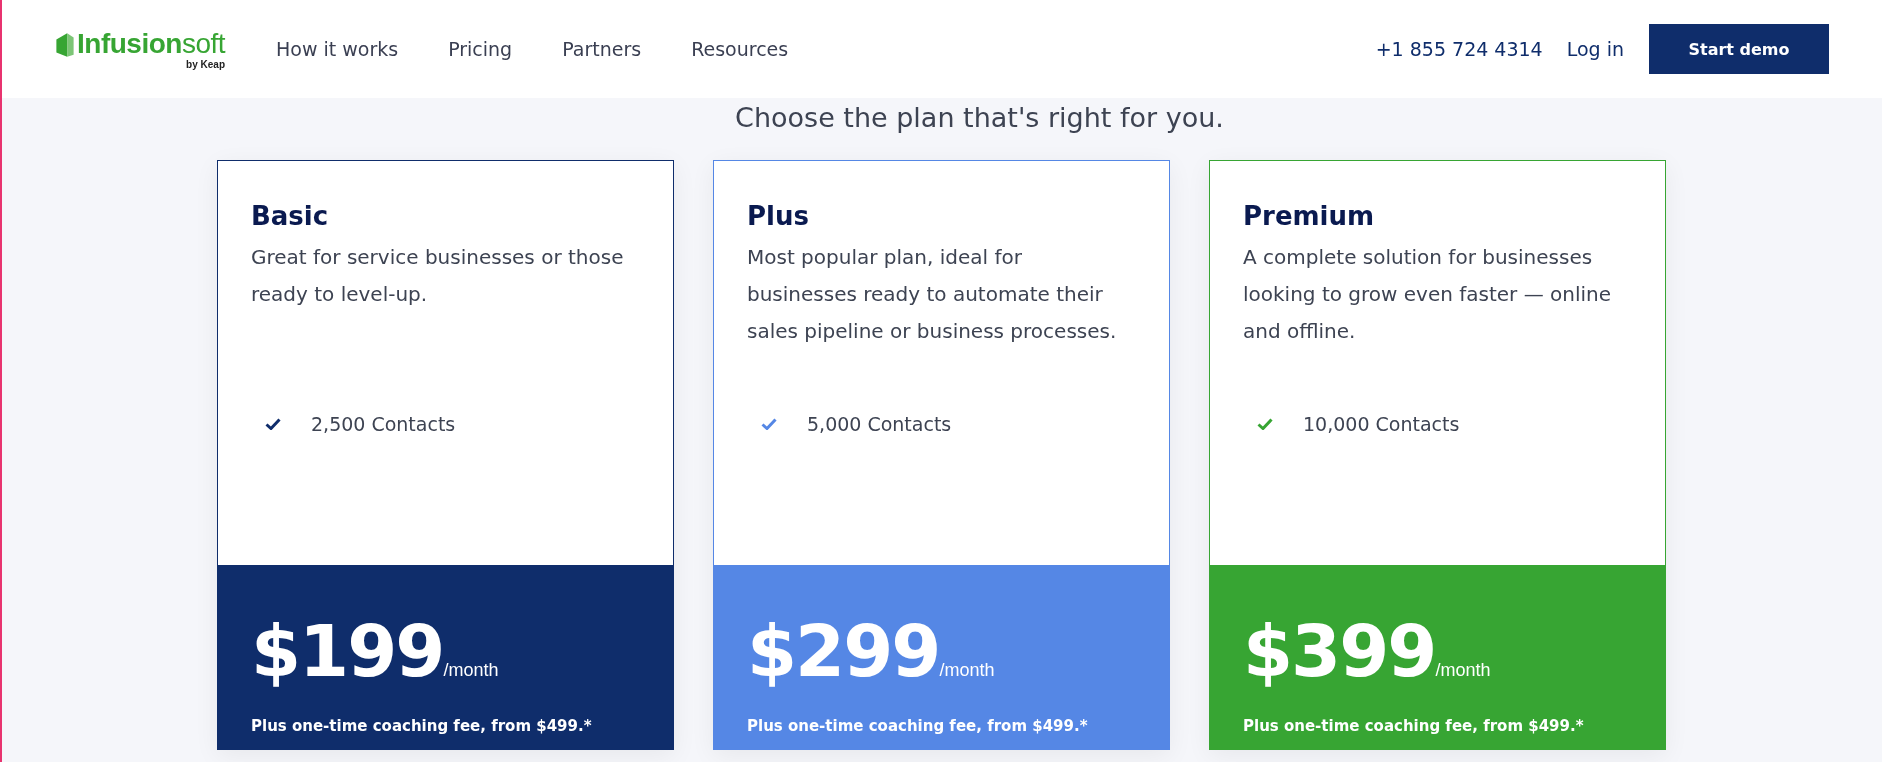 The height and width of the screenshot is (762, 1882). Describe the element at coordinates (205, 64) in the screenshot. I see `logo-tagline: by Keap` at that location.